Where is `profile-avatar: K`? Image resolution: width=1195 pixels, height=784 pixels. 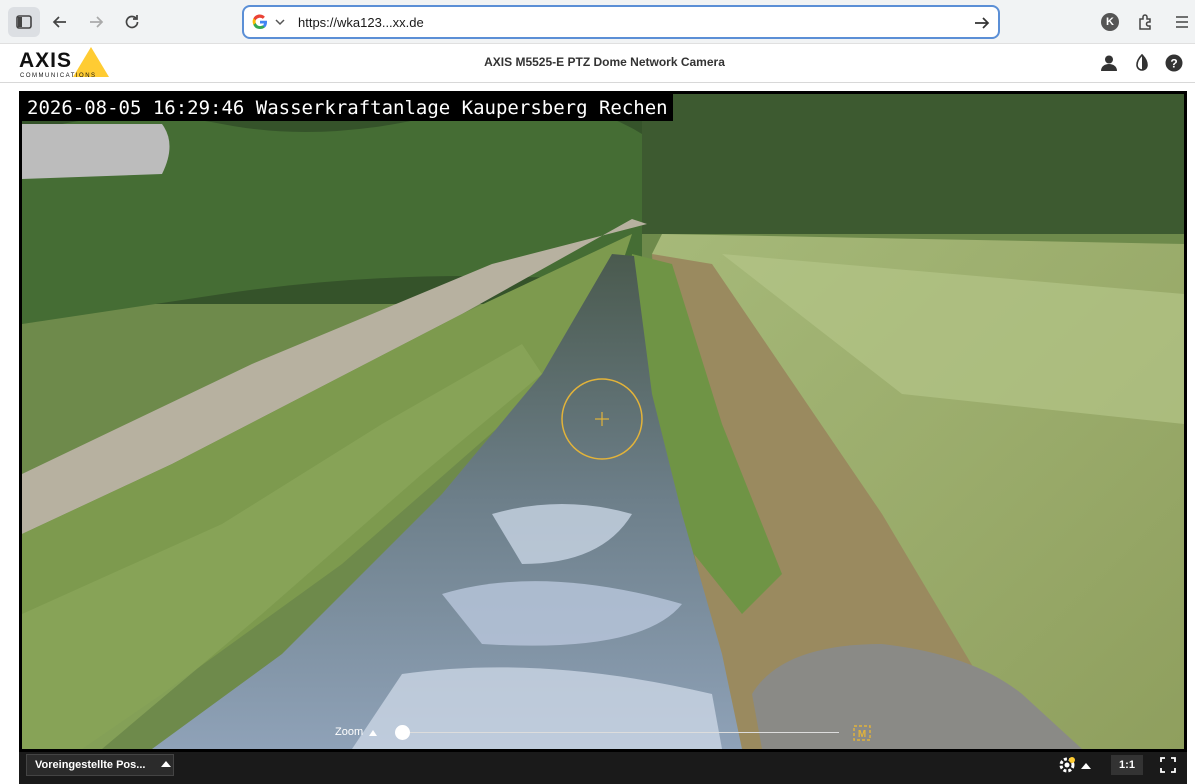 profile-avatar: K is located at coordinates (1110, 22).